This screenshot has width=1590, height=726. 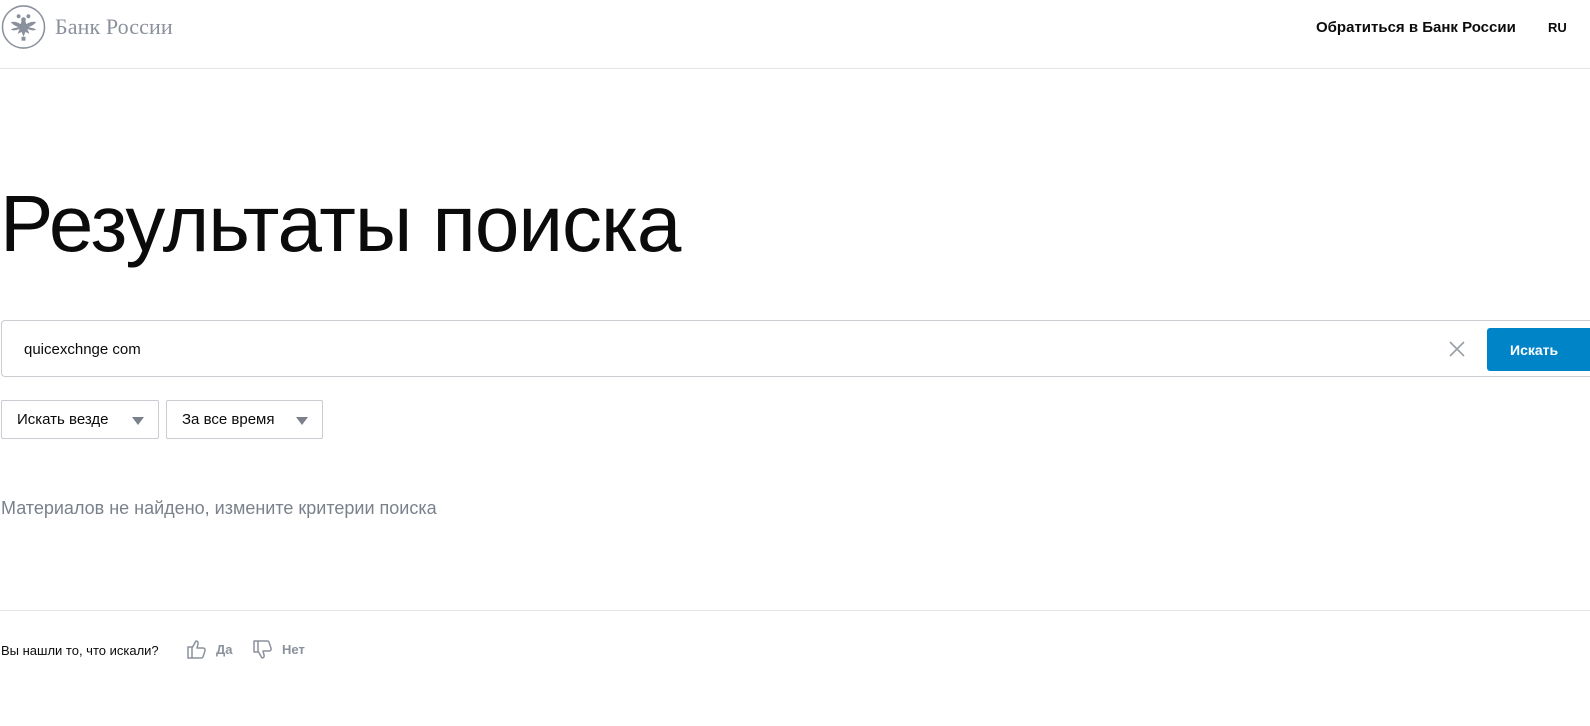 What do you see at coordinates (228, 419) in the screenshot?
I see `search-period-value: За все время` at bounding box center [228, 419].